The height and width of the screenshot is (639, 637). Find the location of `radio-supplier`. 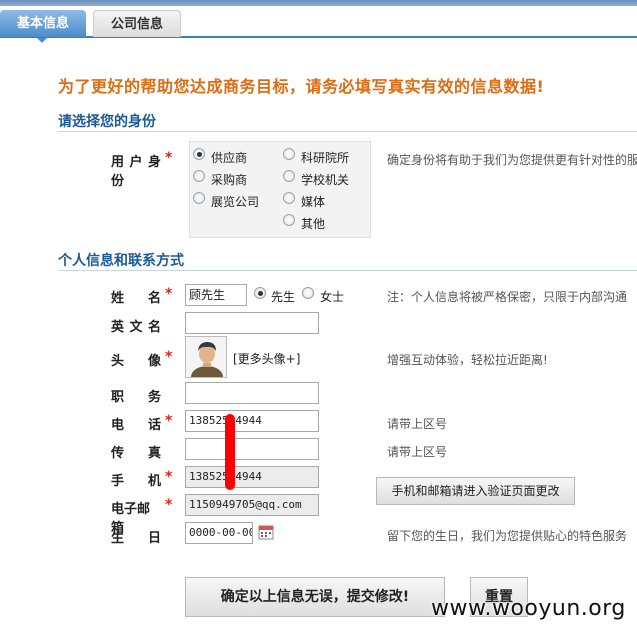

radio-supplier is located at coordinates (199, 154).